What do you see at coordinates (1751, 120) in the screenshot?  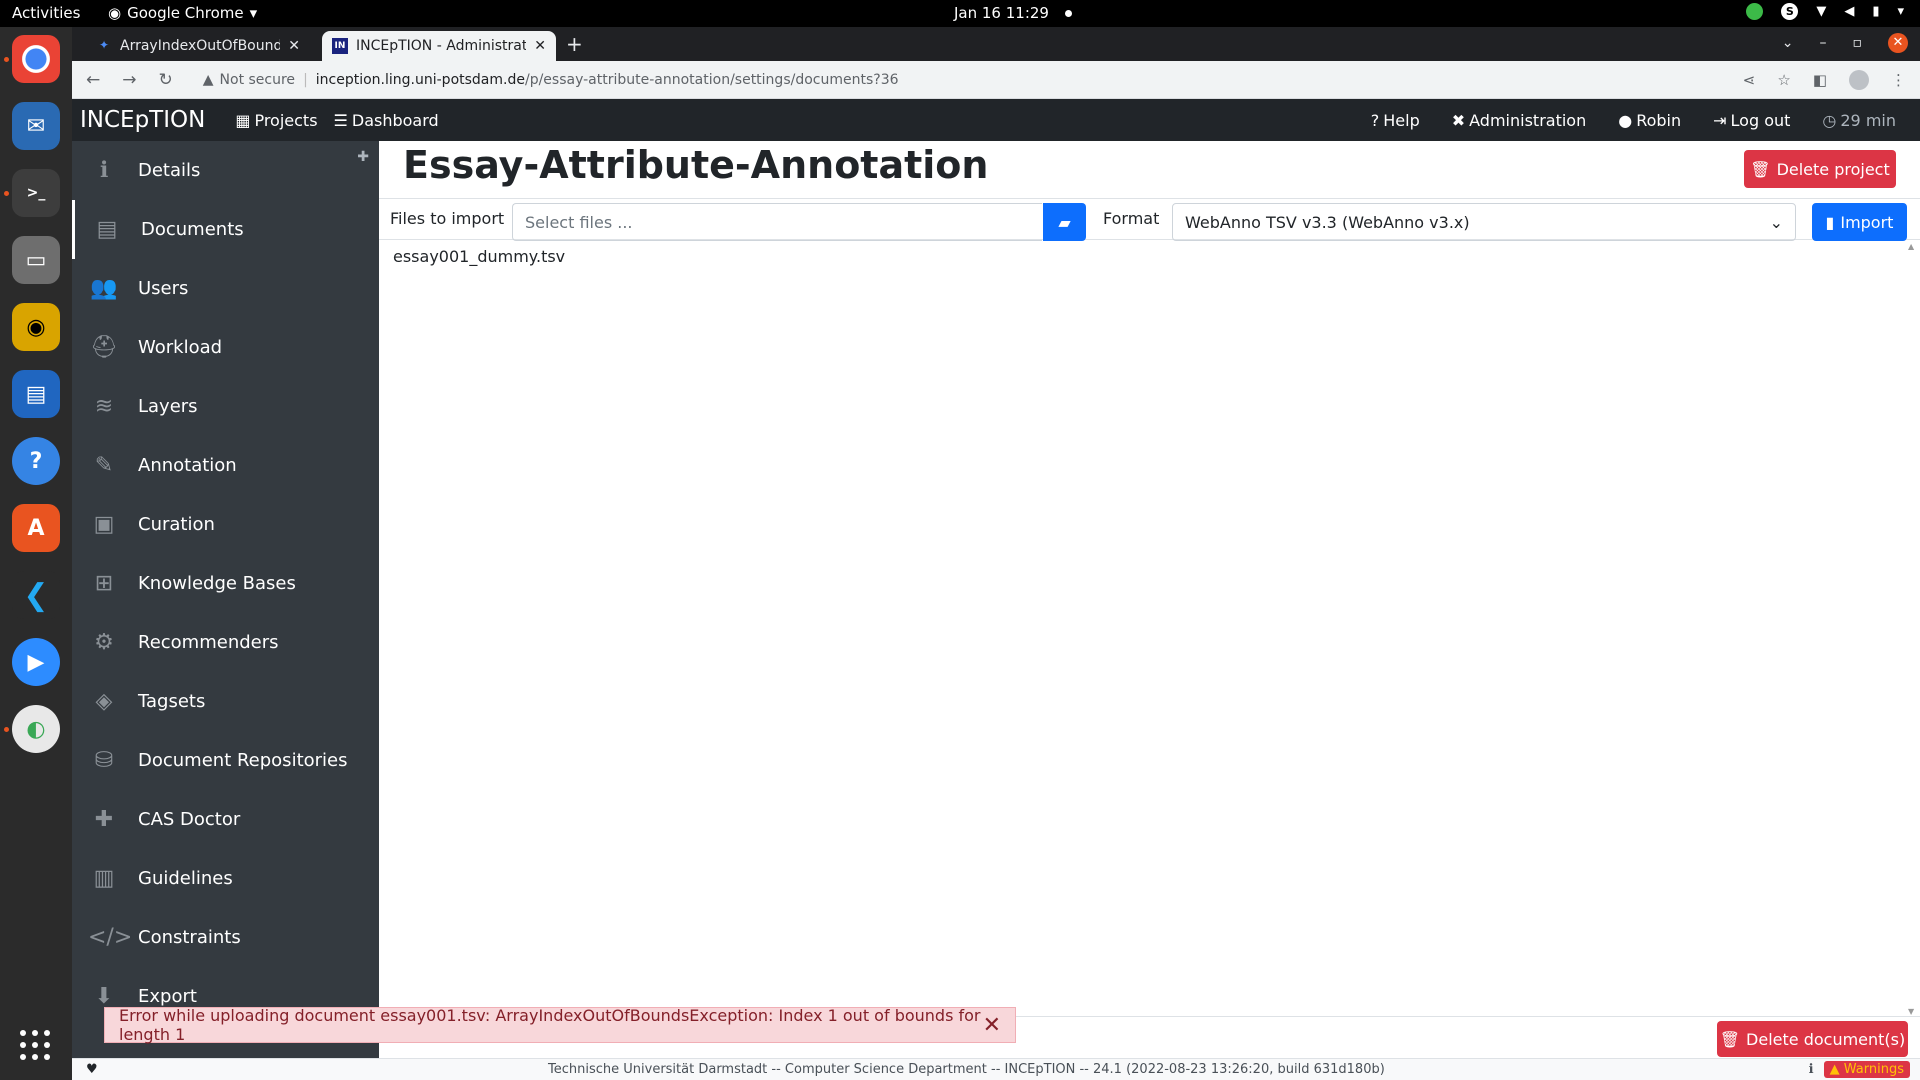 I see `nav-logout: ⇥ Log out` at bounding box center [1751, 120].